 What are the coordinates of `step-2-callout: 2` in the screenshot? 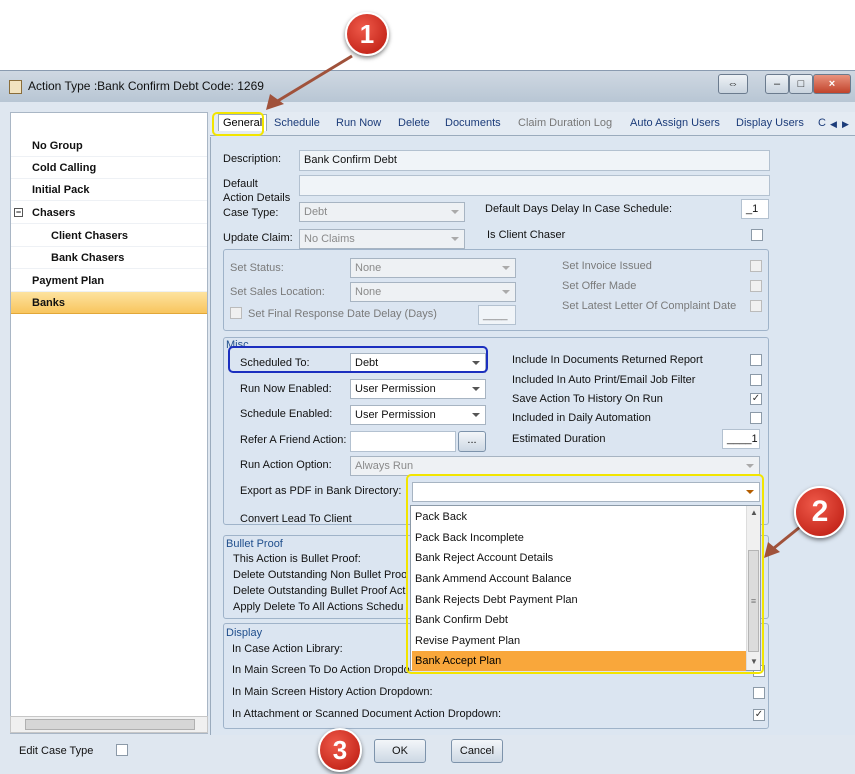 It's located at (820, 512).